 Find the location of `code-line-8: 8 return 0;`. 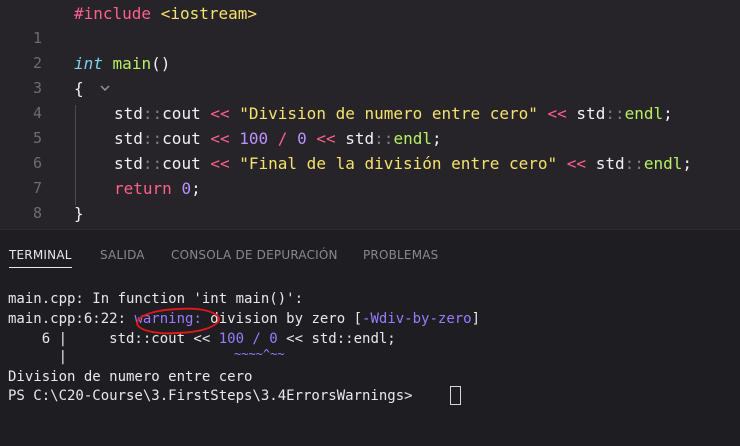

code-line-8: 8 return 0; is located at coordinates (370, 199).